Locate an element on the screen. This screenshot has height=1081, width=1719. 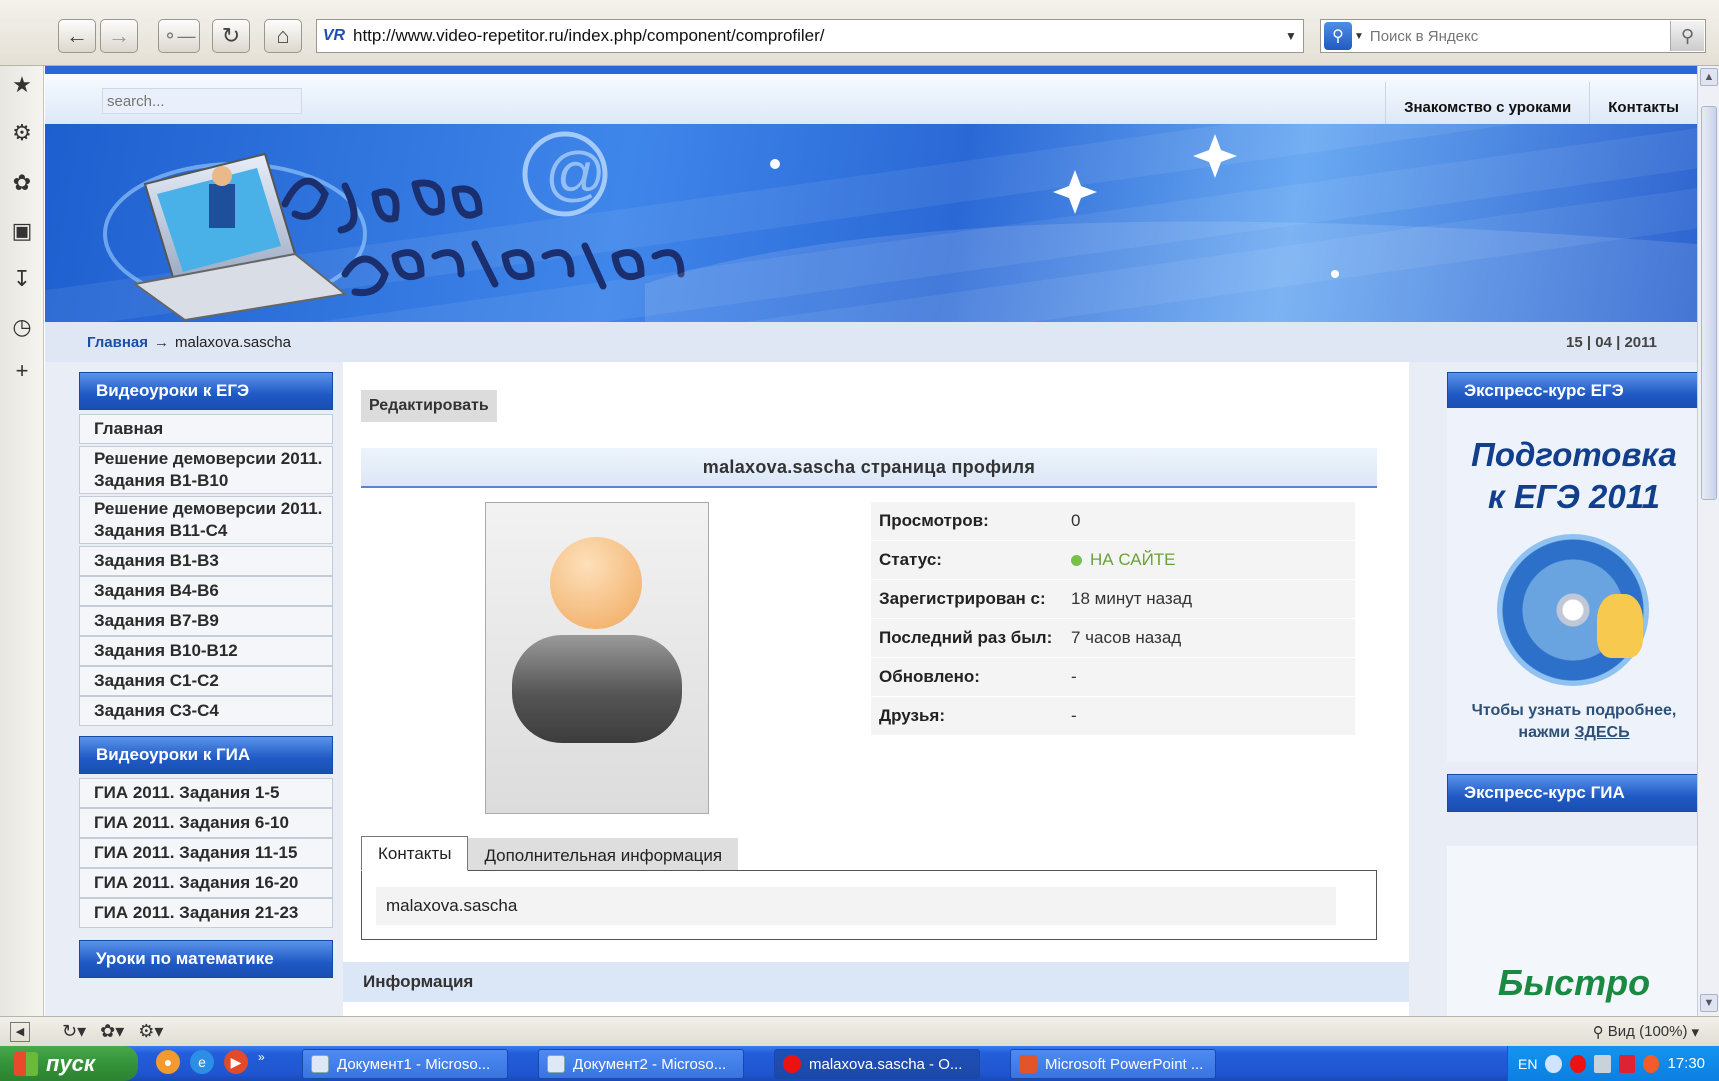
stat-label: Последний раз был: is located at coordinates (966, 637).